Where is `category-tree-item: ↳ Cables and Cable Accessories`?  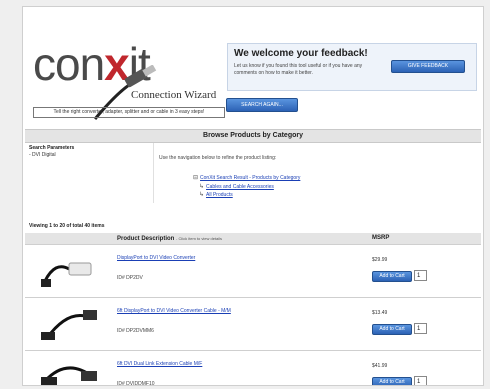
category-tree-item: ↳ Cables and Cable Accessories is located at coordinates (236, 186).